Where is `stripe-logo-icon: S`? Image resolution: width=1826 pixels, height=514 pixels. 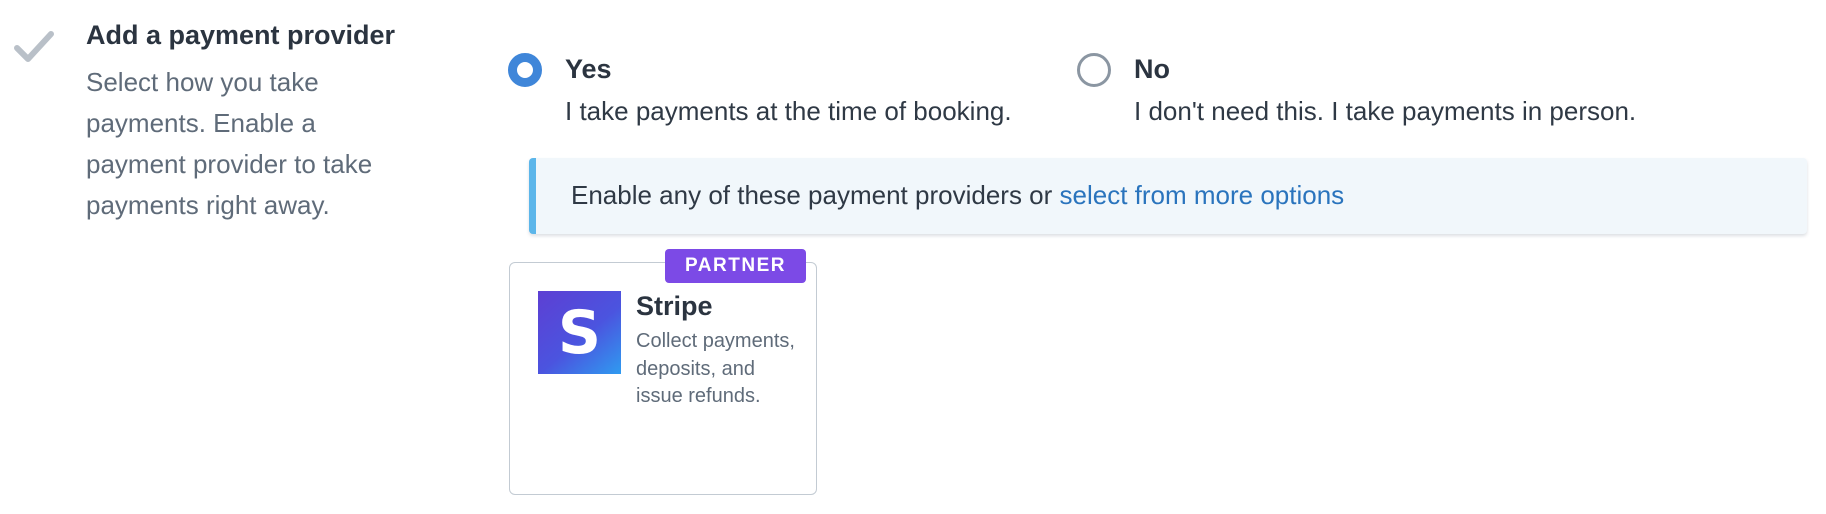 stripe-logo-icon: S is located at coordinates (579, 332).